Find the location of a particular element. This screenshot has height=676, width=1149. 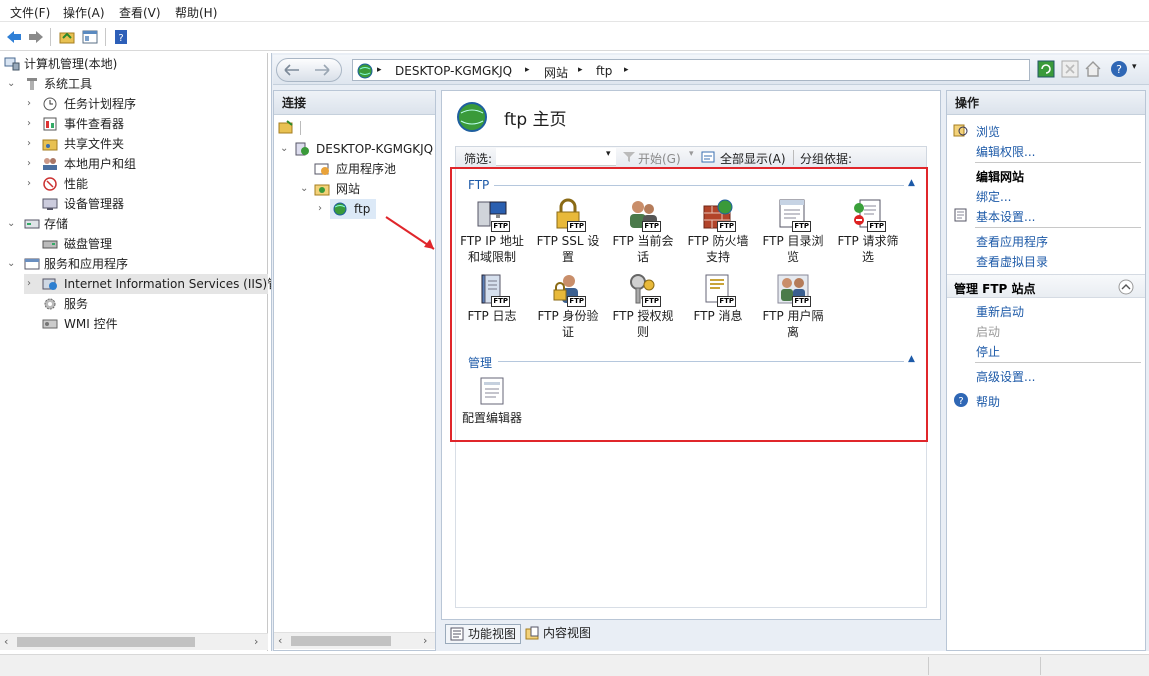

toolbar: ? is located at coordinates (574, 37).